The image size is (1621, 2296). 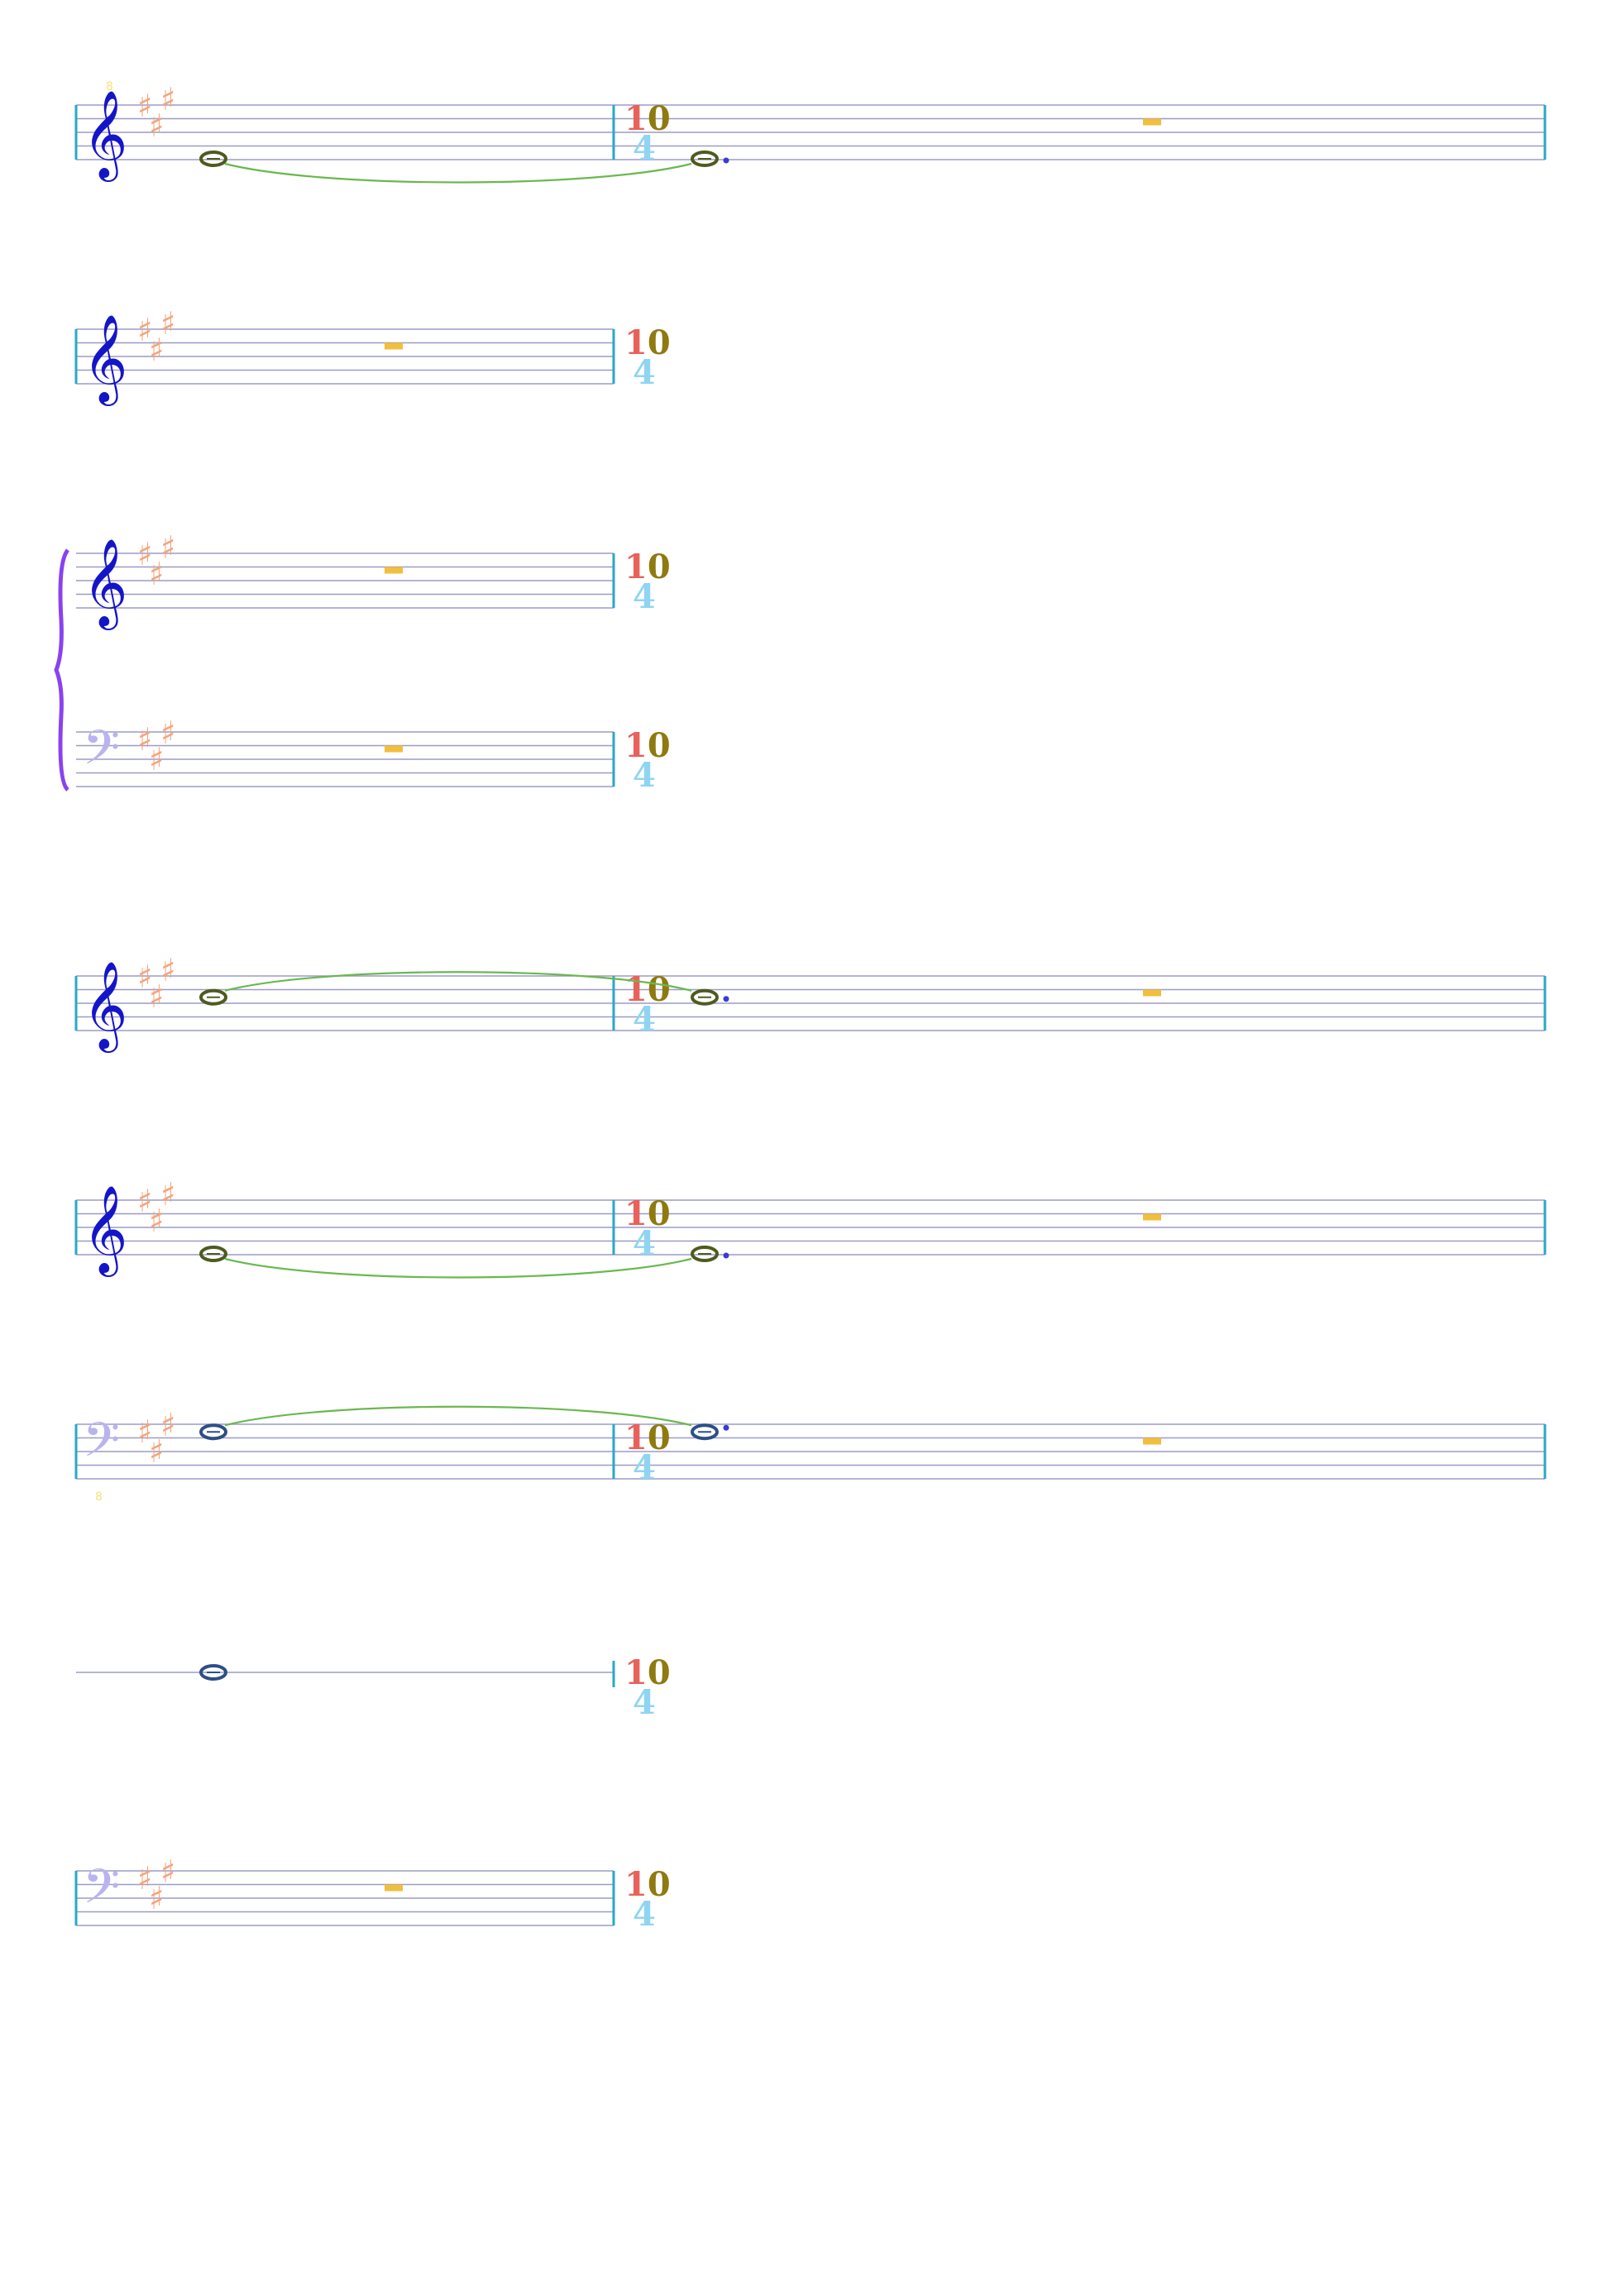 What do you see at coordinates (62, 670) in the screenshot?
I see `brace` at bounding box center [62, 670].